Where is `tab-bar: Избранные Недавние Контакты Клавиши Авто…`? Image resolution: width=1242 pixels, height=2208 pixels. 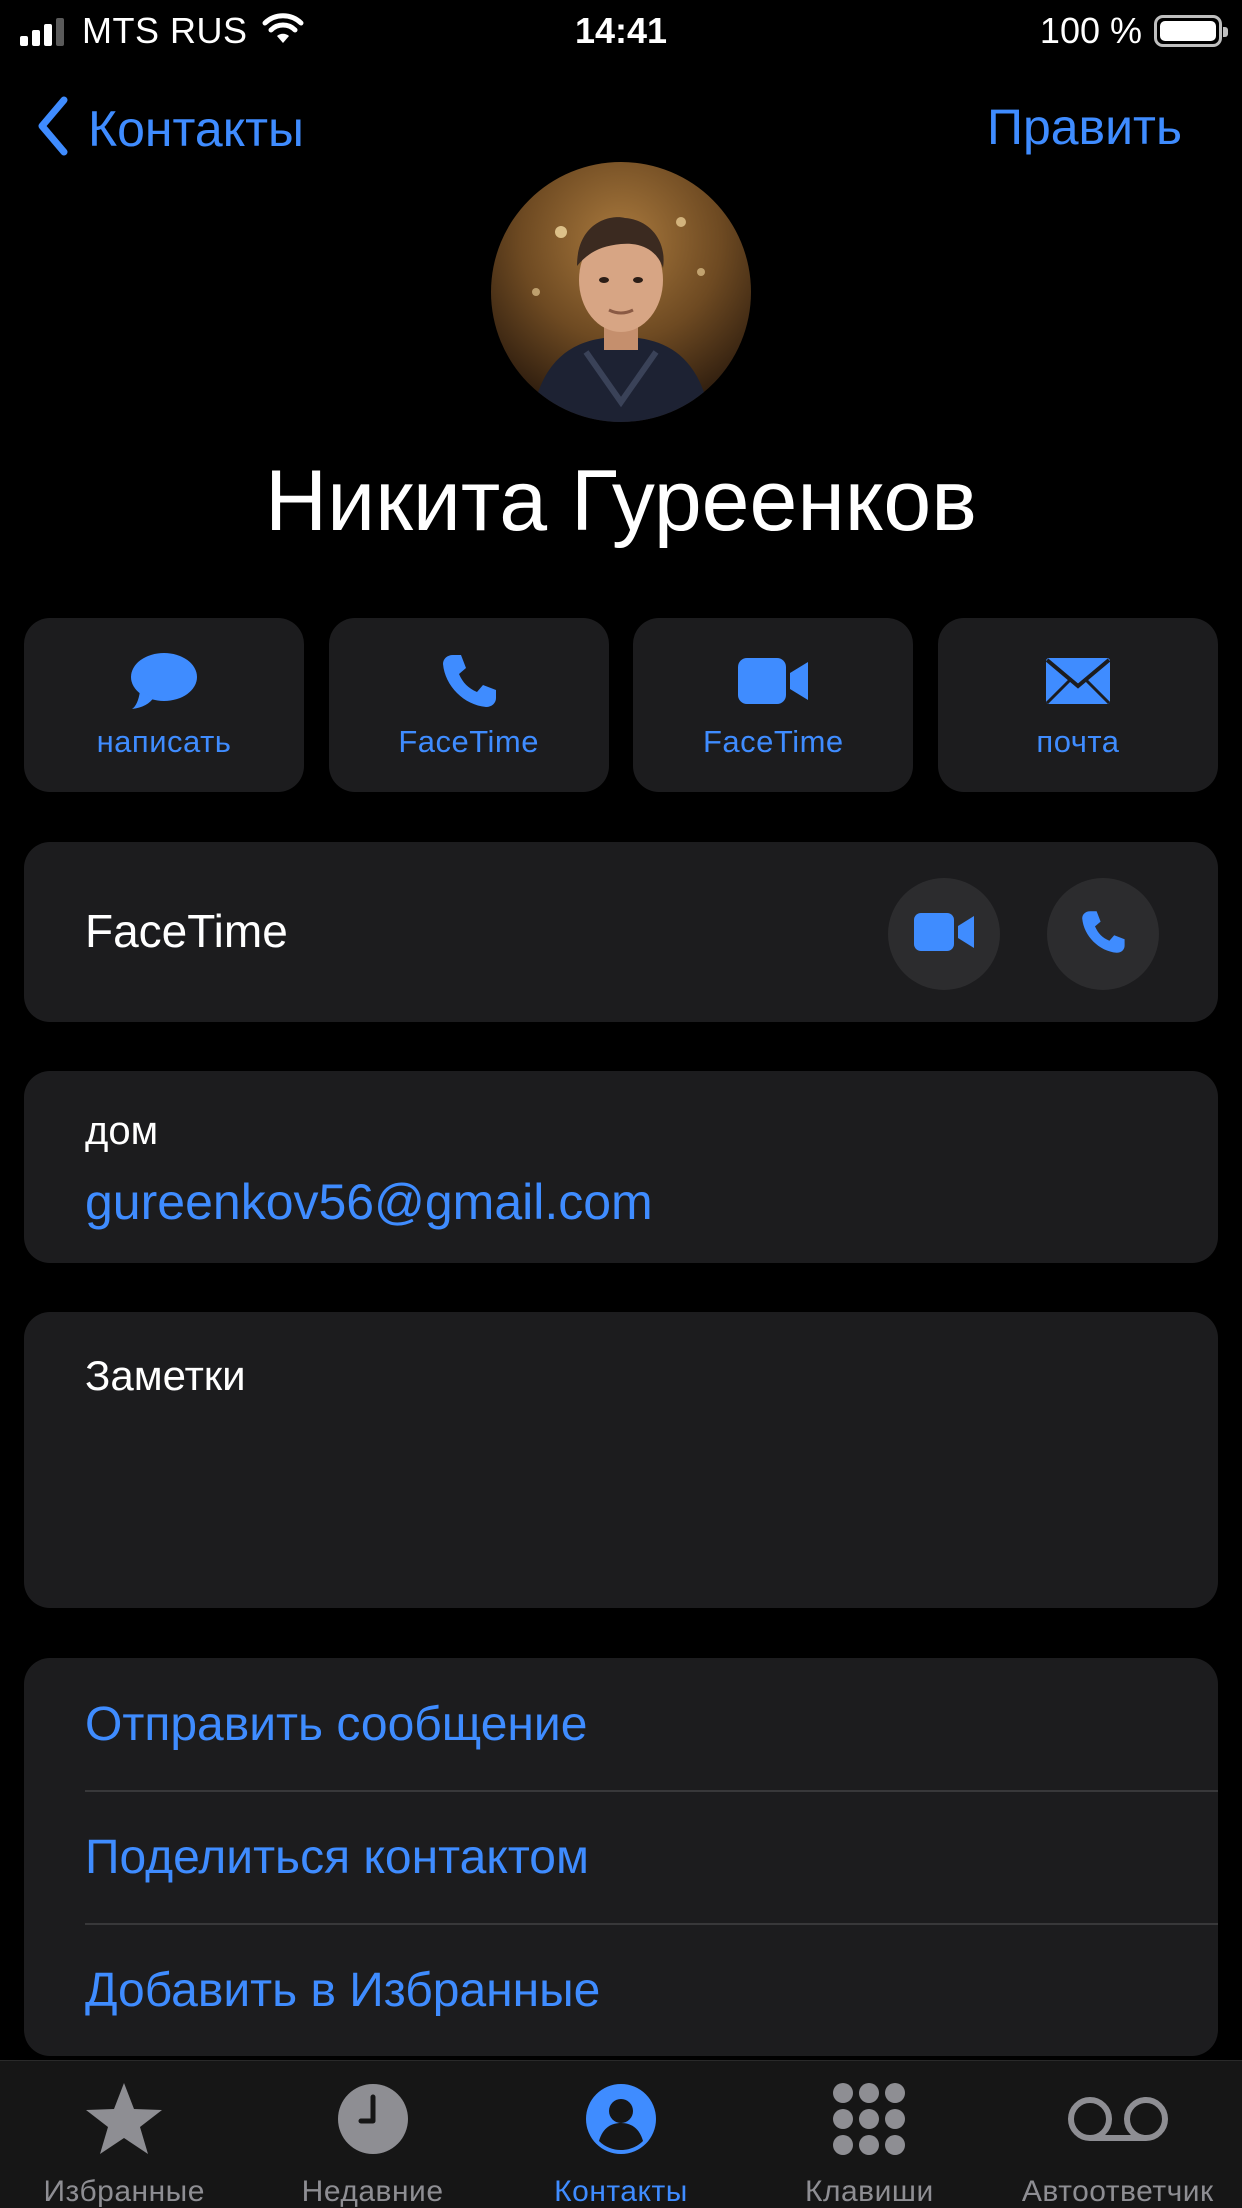 tab-bar: Избранные Недавние Контакты Клавиши Авто… is located at coordinates (621, 2134).